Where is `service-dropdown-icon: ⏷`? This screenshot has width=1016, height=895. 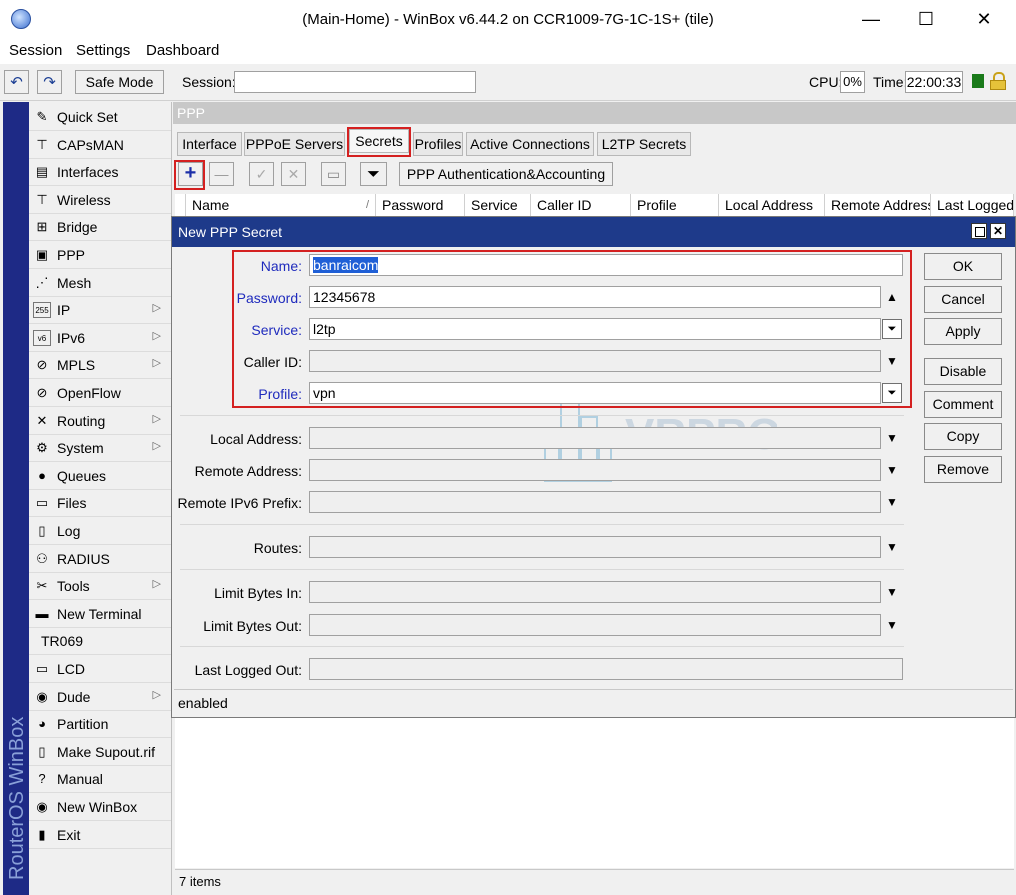
service-dropdown-icon: ⏷ is located at coordinates (892, 329).